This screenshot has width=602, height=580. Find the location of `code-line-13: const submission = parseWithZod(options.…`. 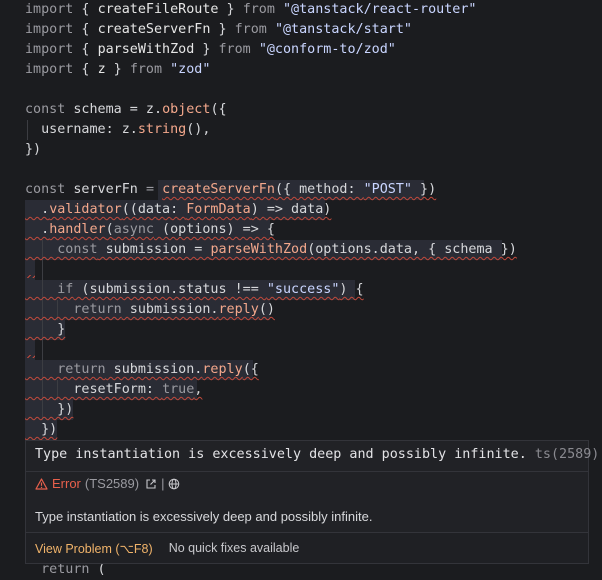

code-line-13: const submission = parseWithZod(options.… is located at coordinates (271, 250).